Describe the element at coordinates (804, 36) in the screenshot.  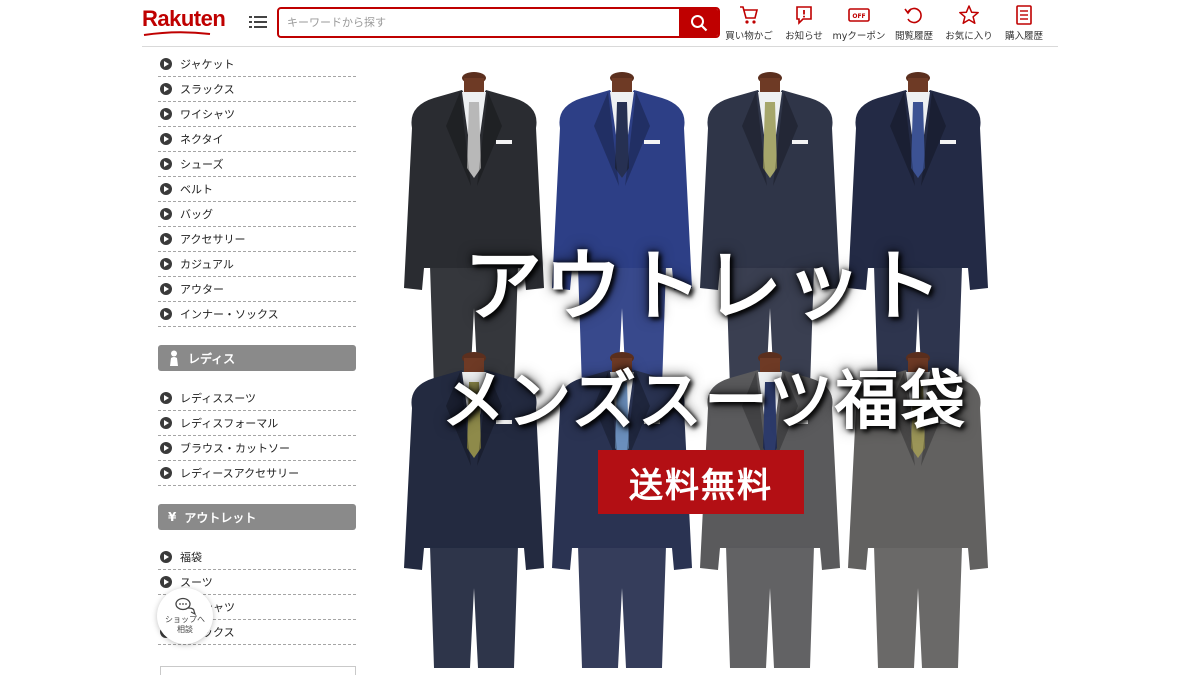
I see `nav-notice-label: お知らせ` at that location.